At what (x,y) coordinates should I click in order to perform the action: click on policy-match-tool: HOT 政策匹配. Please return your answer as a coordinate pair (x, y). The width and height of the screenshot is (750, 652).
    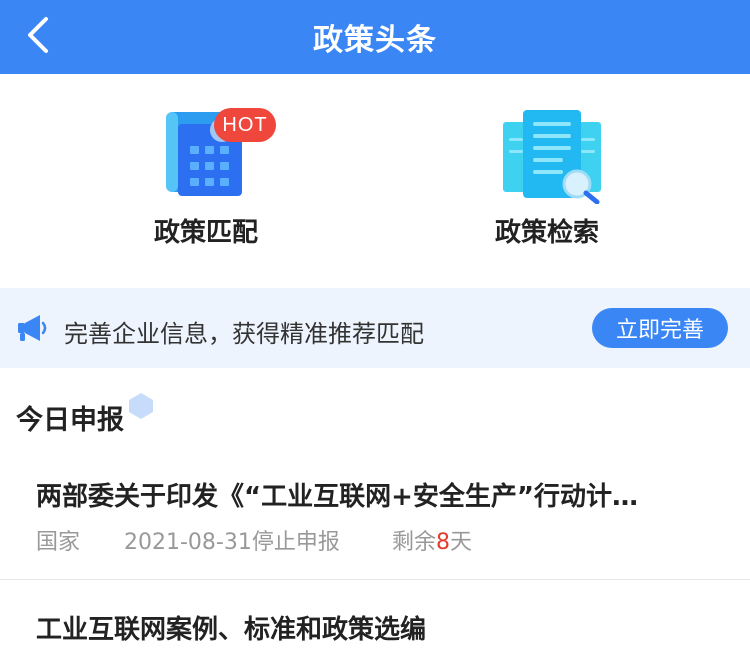
    Looking at the image, I should click on (206, 179).